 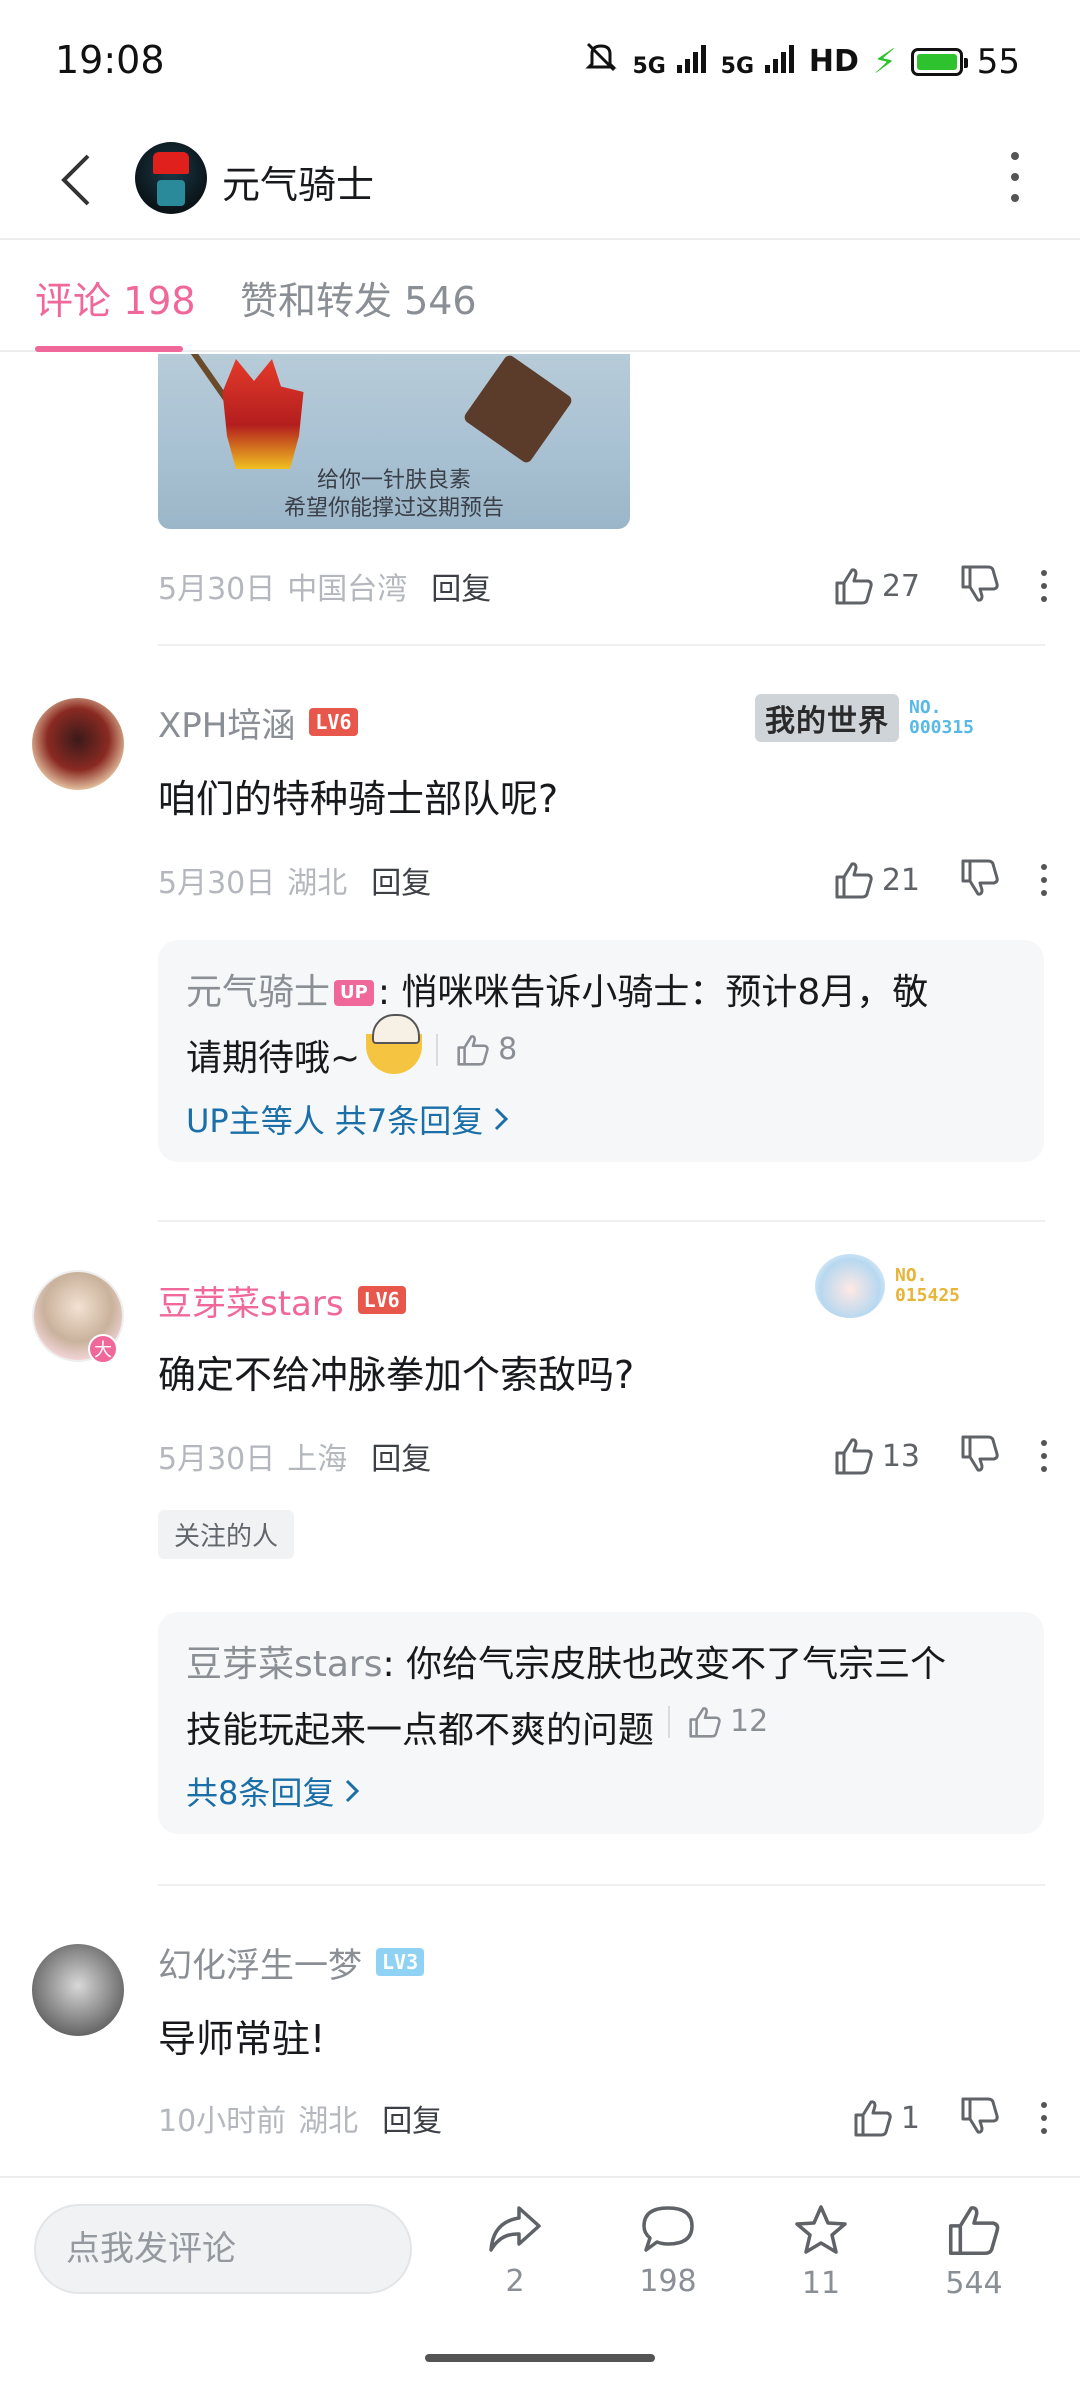 I want to click on comment-header: XPH培涵 LV6, so click(x=258, y=722).